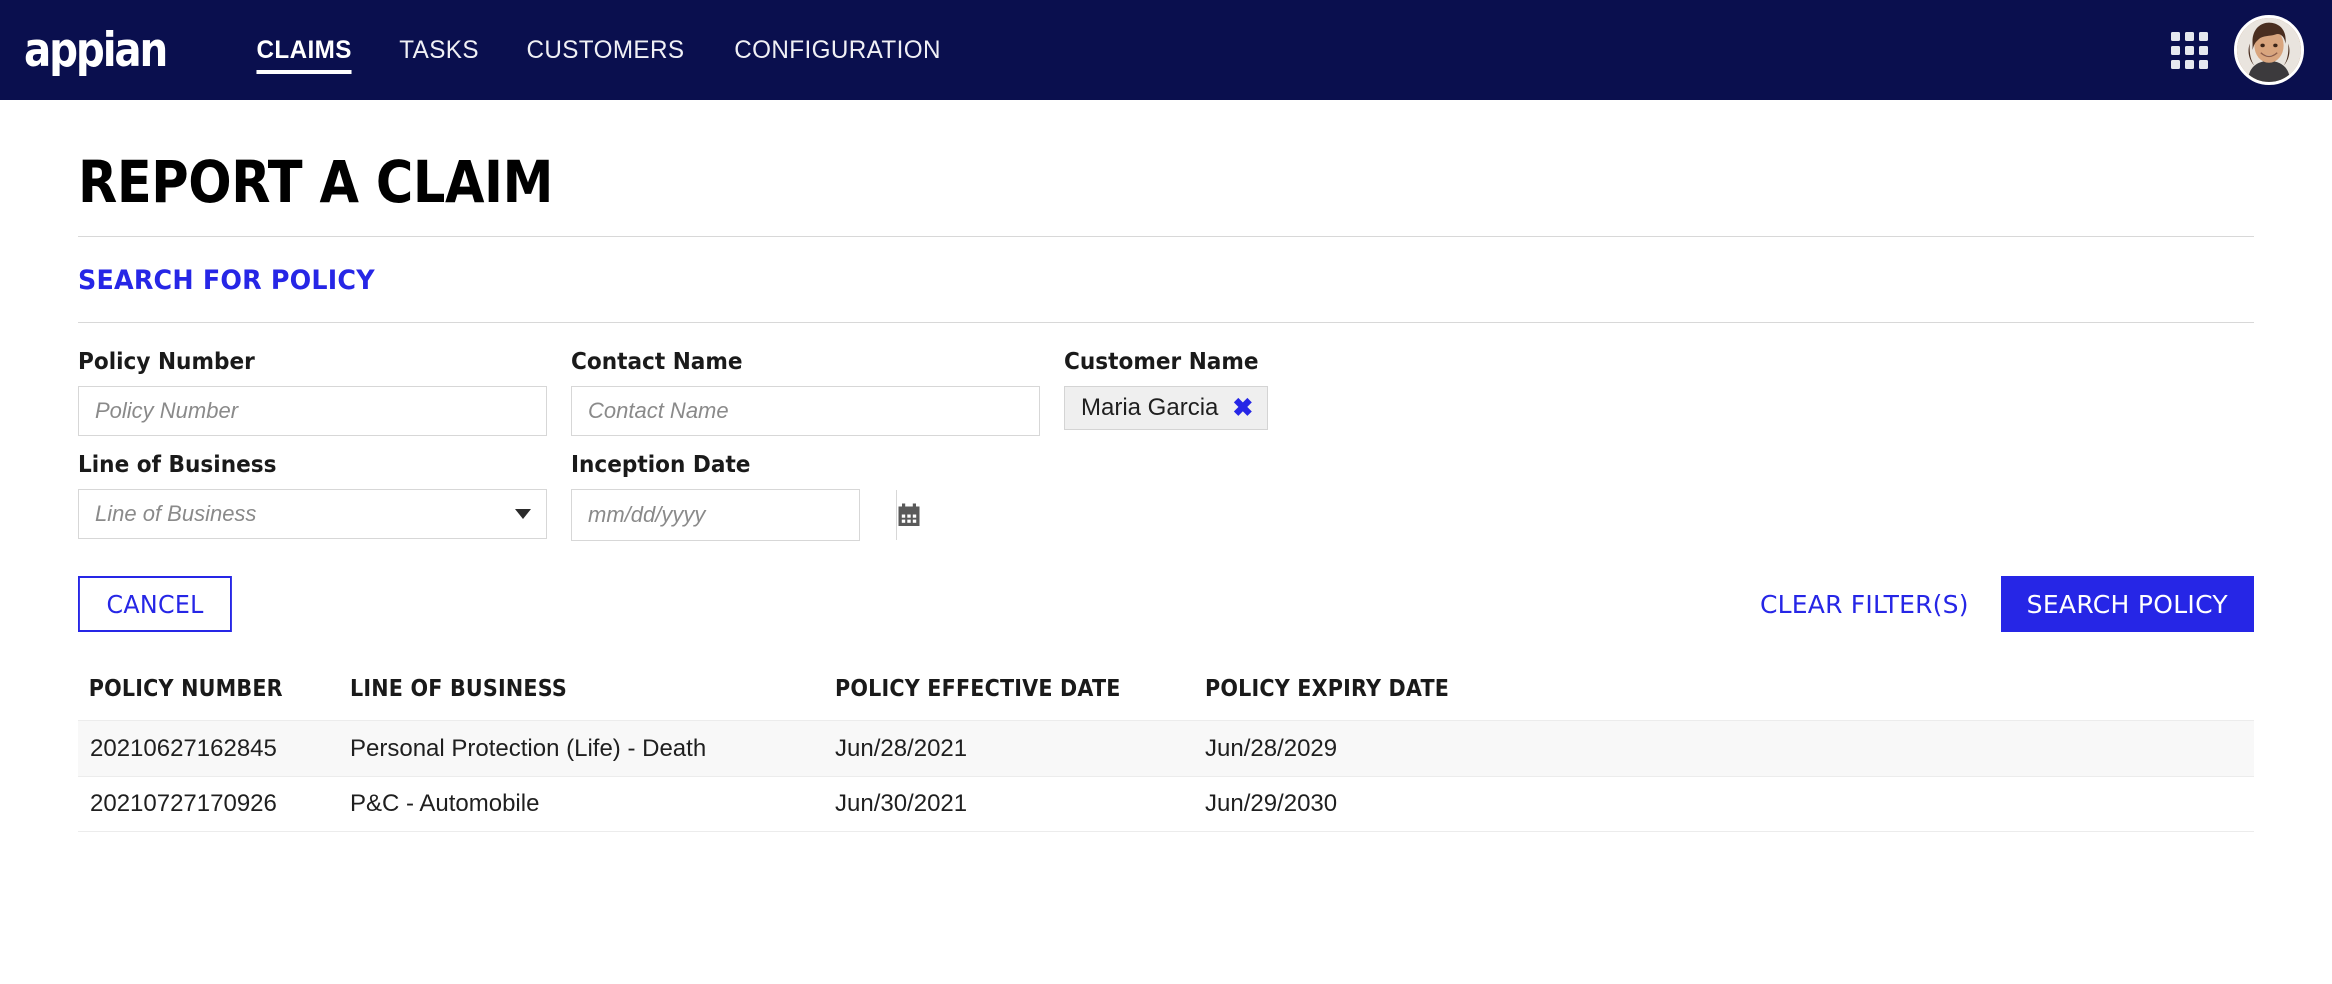 The width and height of the screenshot is (2332, 984). I want to click on inception-date-wrap, so click(746, 515).